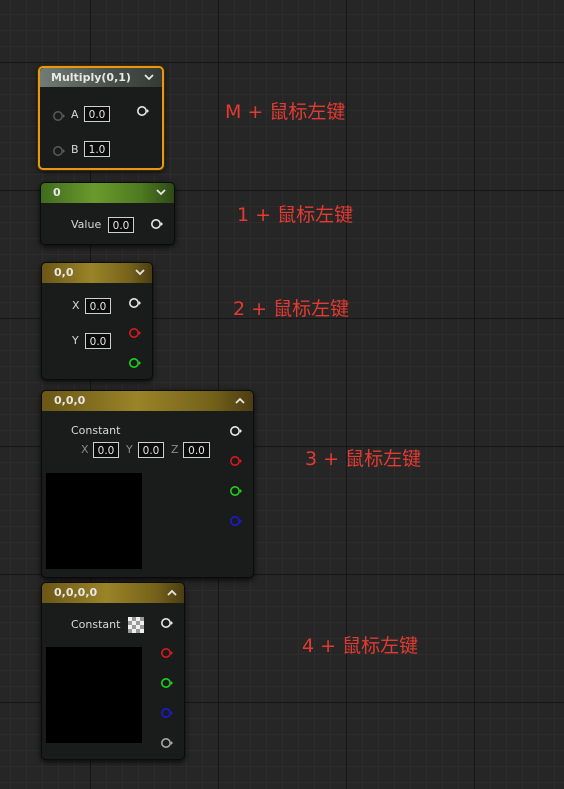  What do you see at coordinates (147, 401) in the screenshot?
I see `constant3-node-title: 0,0,0` at bounding box center [147, 401].